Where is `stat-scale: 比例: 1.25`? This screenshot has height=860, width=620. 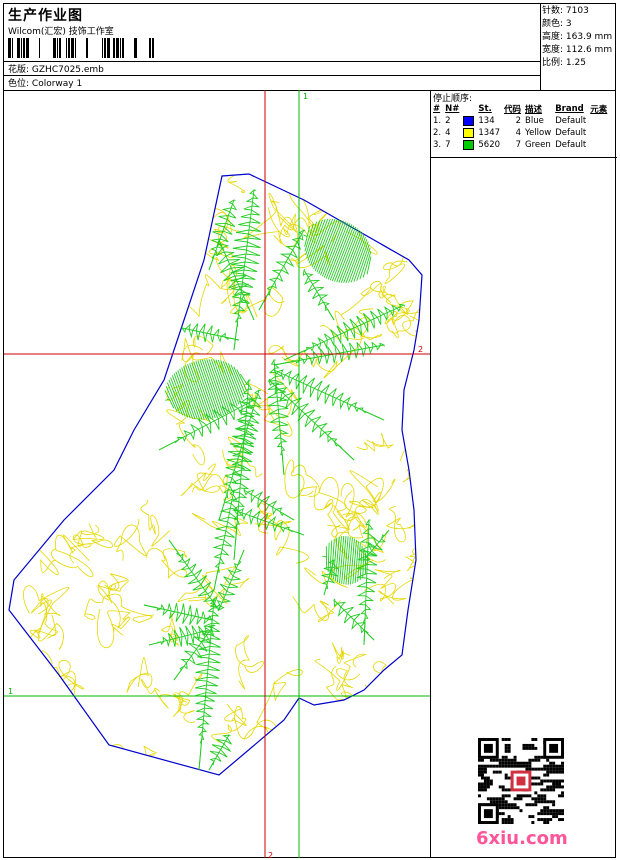
stat-scale: 比例: 1.25 is located at coordinates (564, 63).